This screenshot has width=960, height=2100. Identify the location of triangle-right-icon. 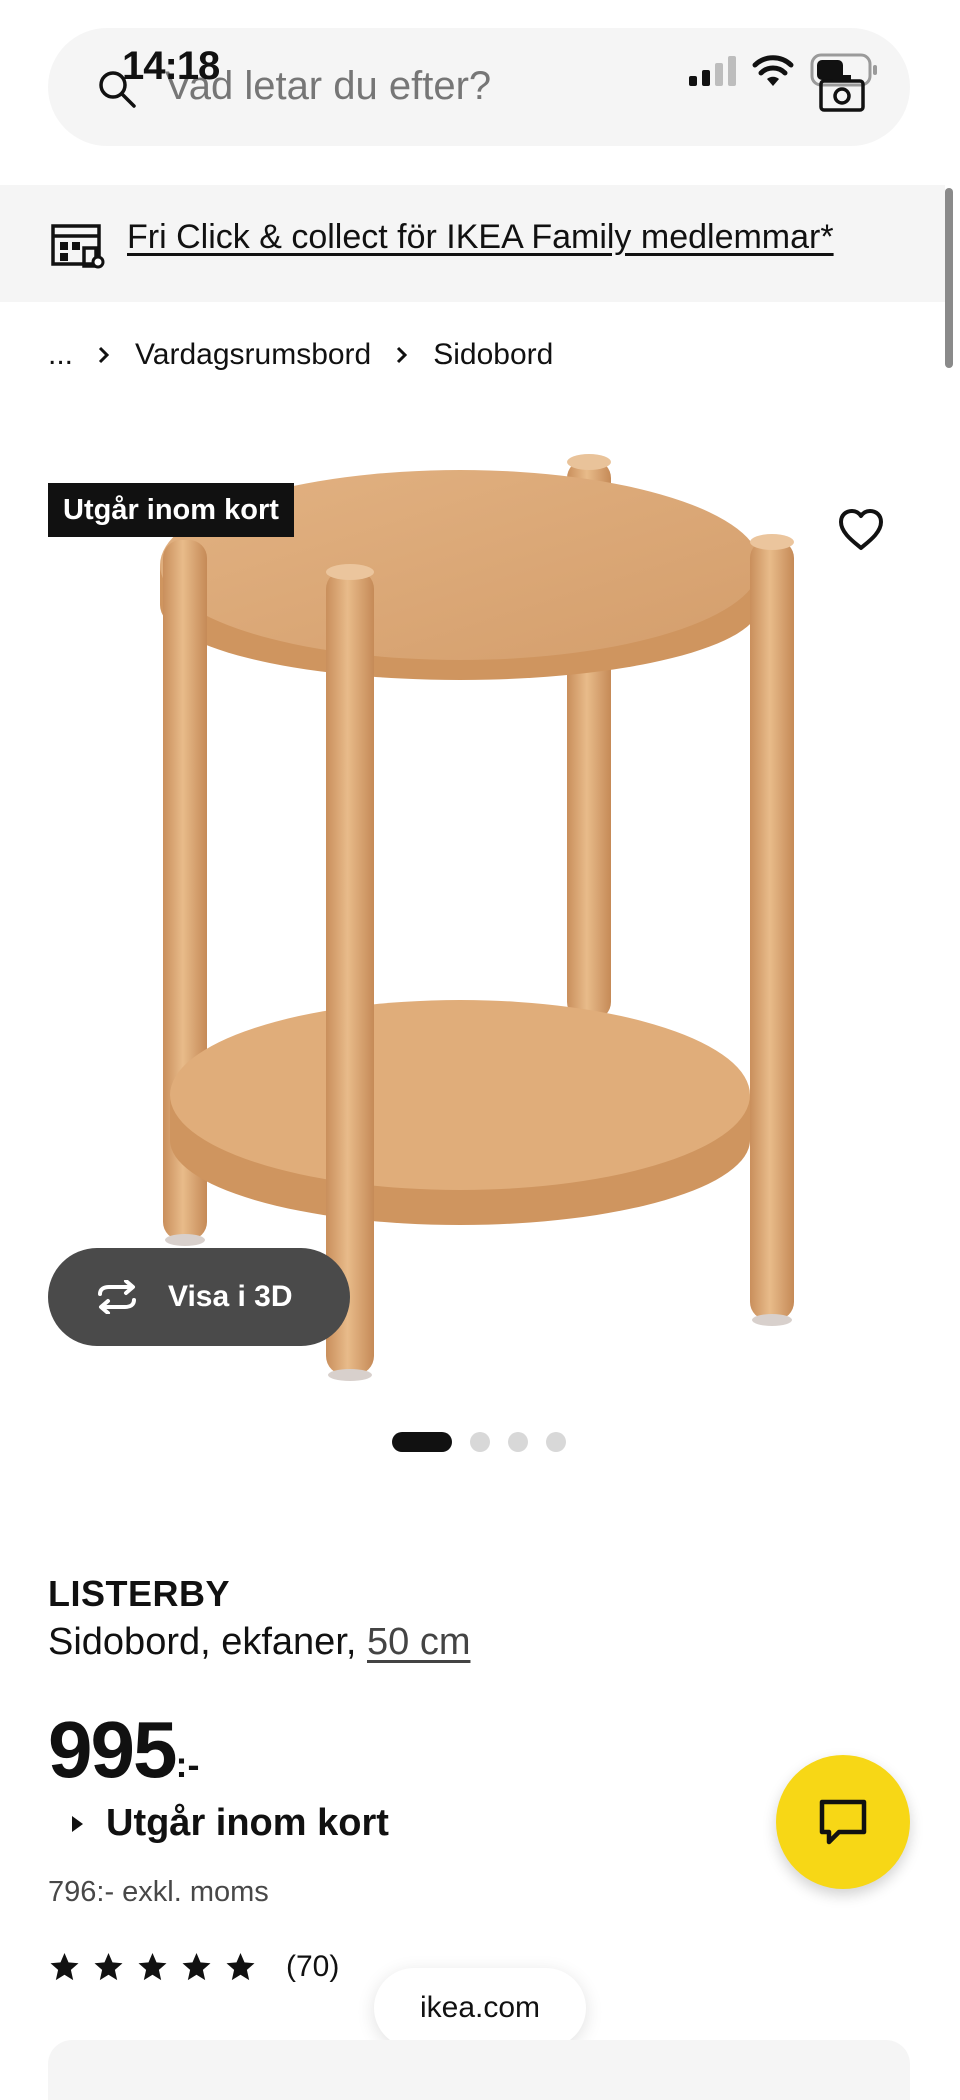
(77, 1823).